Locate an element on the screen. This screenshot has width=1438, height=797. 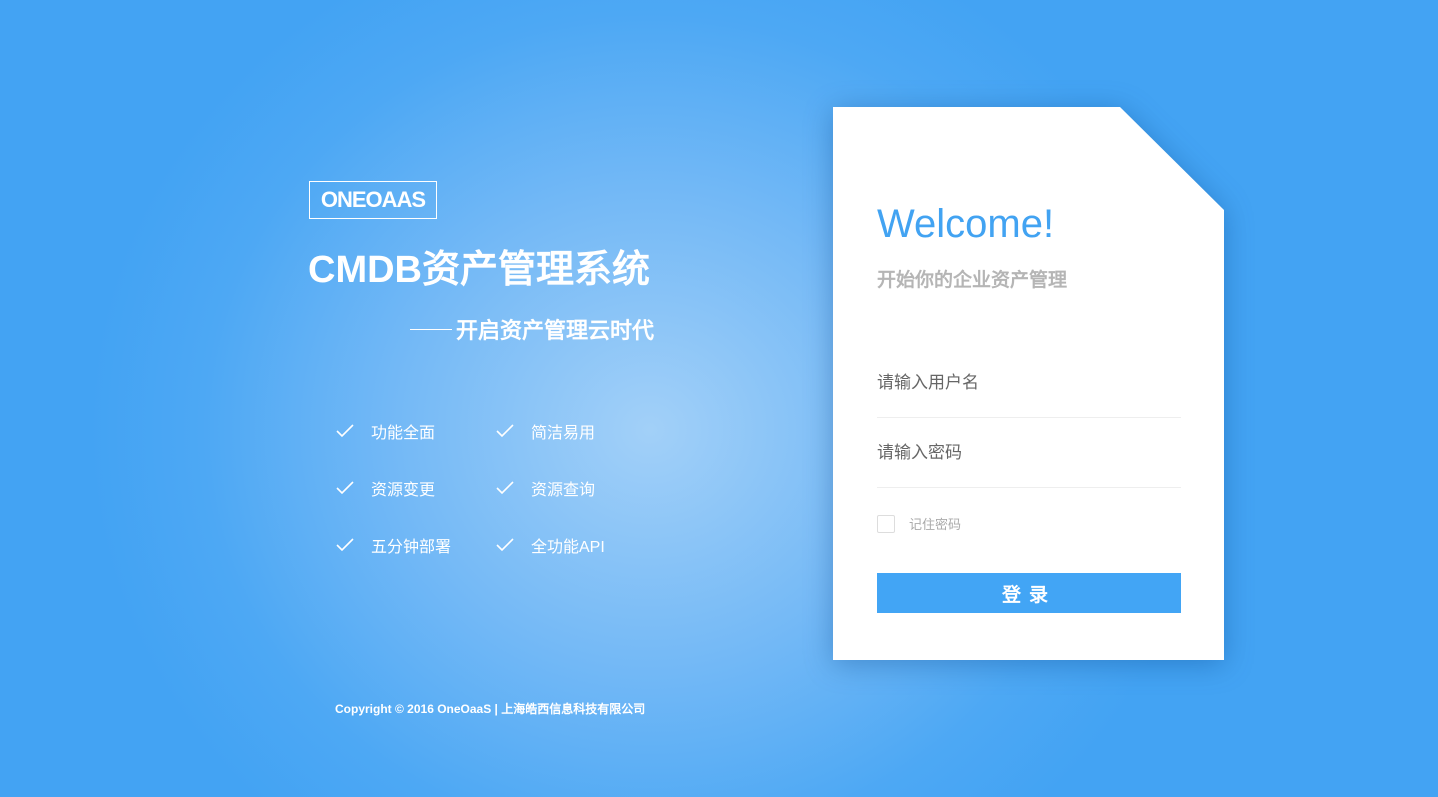
feature-item: 资源查询 is located at coordinates (576, 488).